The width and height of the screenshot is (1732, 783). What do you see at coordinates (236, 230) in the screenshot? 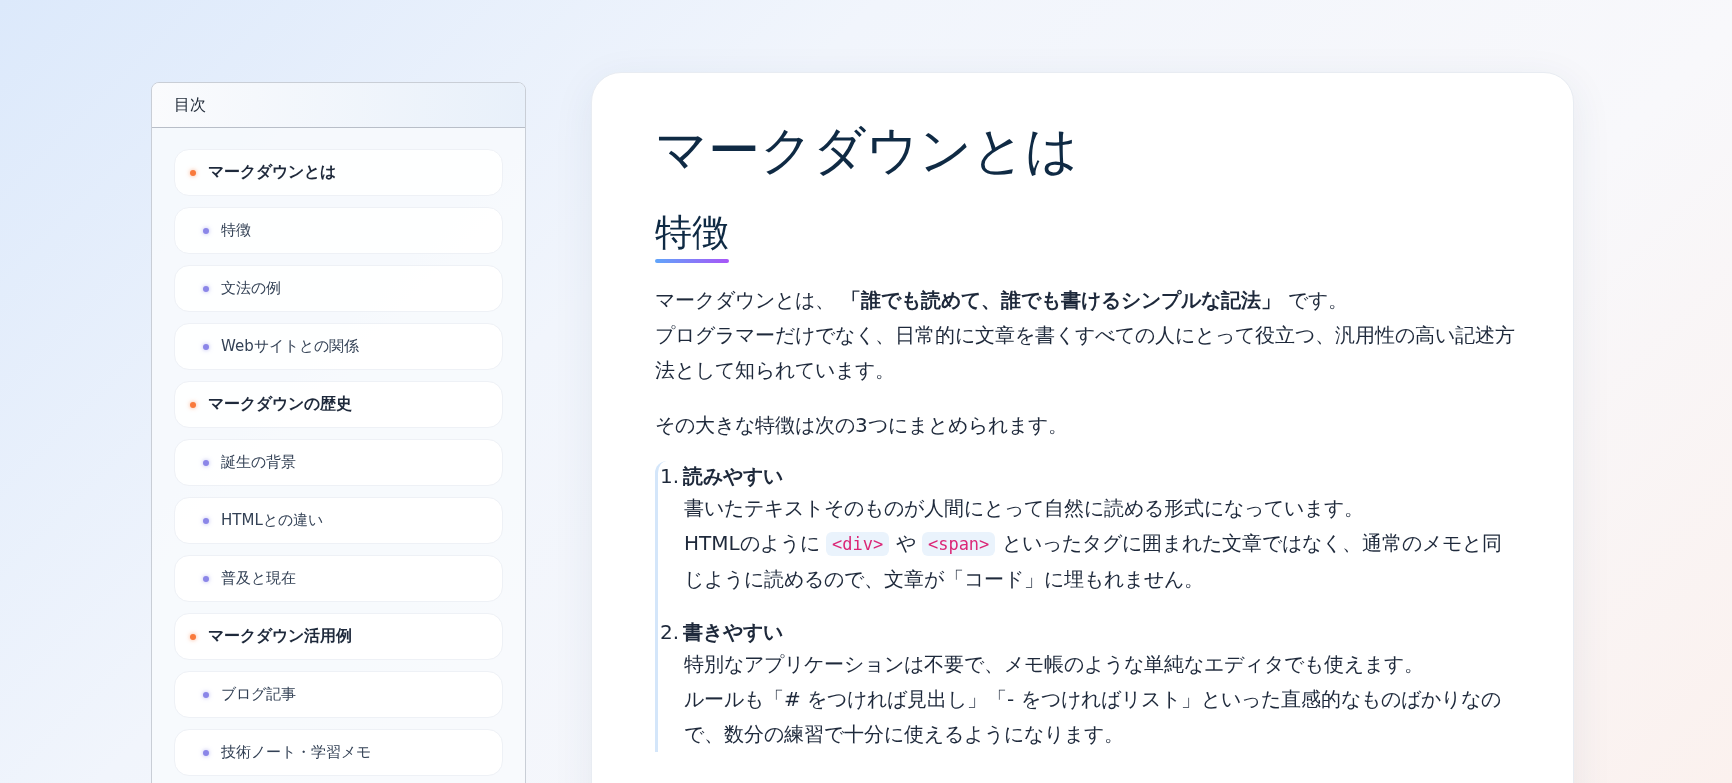
I see `toc-item-label: 特徴` at bounding box center [236, 230].